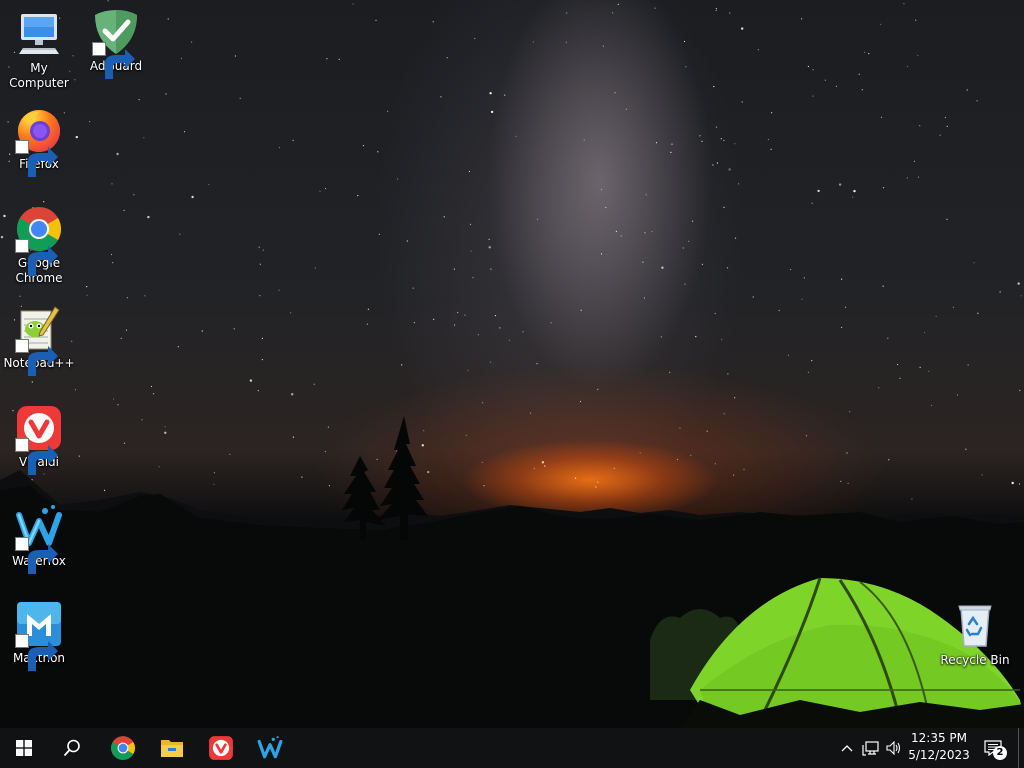 The width and height of the screenshot is (1024, 768). I want to click on firefox-icon, so click(39, 141).